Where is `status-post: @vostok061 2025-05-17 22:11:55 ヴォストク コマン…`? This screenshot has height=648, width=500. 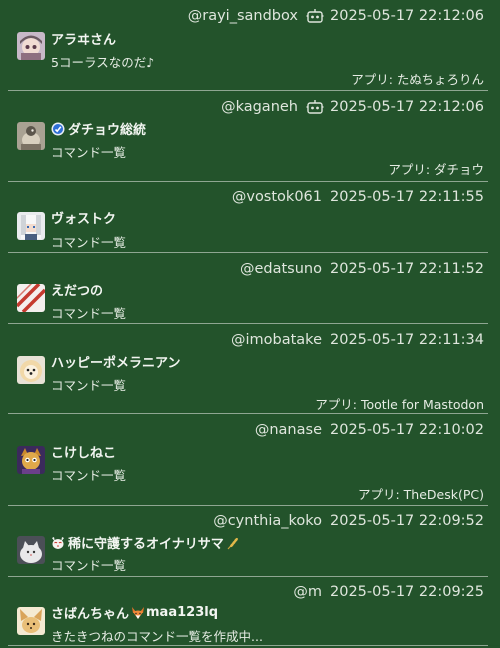
status-post: @vostok061 2025-05-17 22:11:55 ヴォストク コマン… is located at coordinates (250, 217).